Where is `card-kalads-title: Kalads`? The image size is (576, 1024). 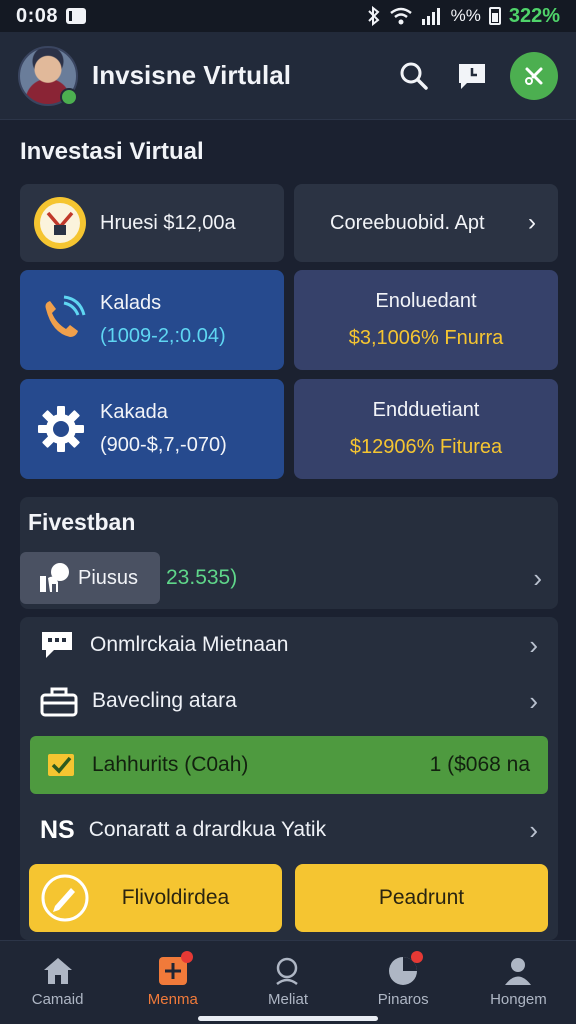
card-kalads-title: Kalads is located at coordinates (131, 303).